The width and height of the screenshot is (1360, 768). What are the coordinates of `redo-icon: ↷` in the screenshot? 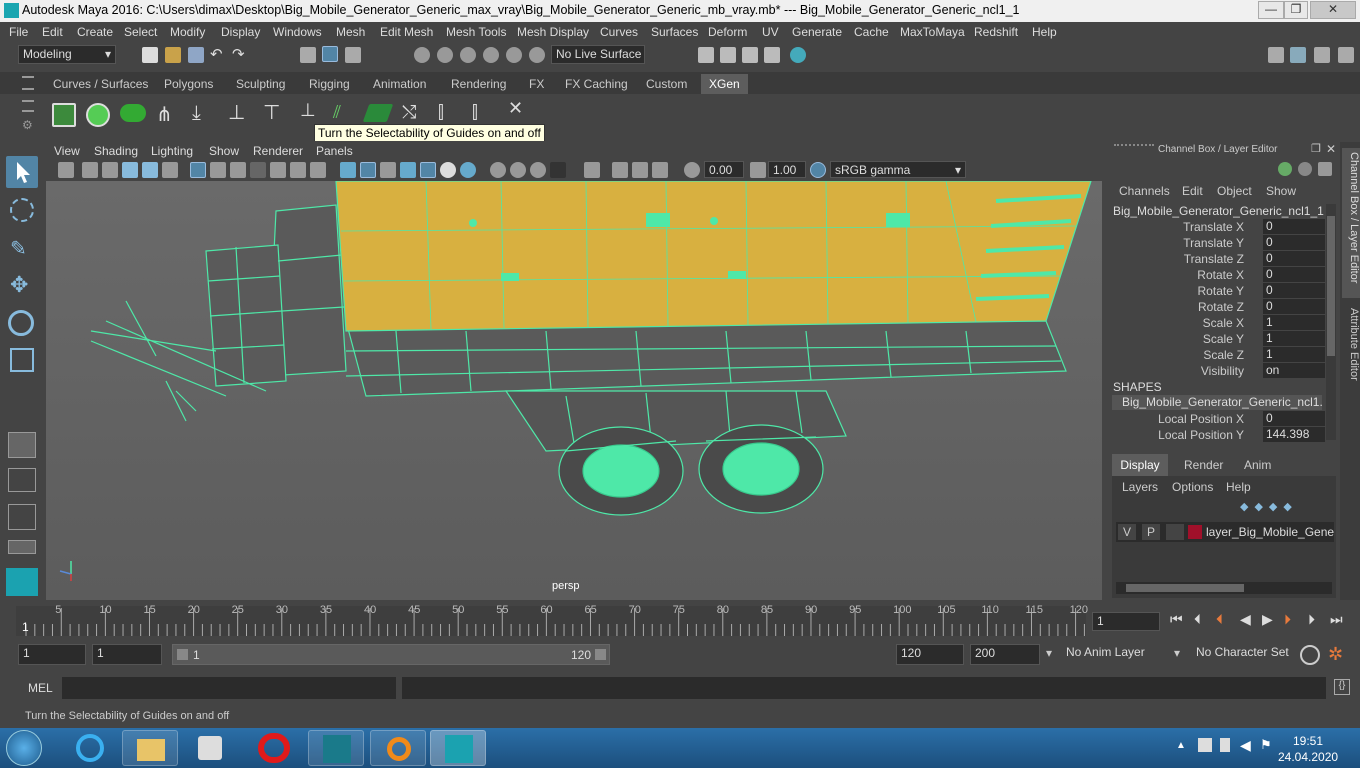 It's located at (238, 54).